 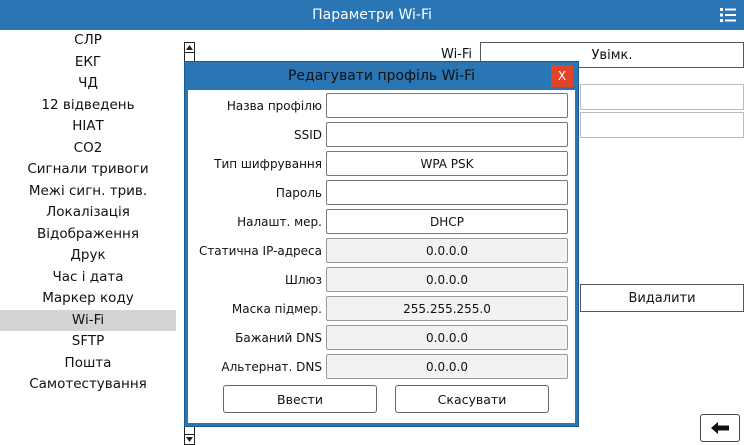 I want to click on sidebar-item-alarms: Сигнали тривоги, so click(x=88, y=170).